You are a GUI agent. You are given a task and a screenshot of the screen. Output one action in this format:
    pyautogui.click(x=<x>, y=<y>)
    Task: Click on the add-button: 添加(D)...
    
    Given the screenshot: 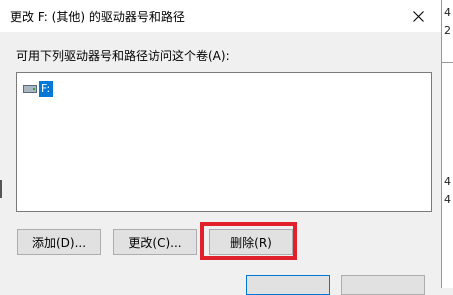 What is the action you would take?
    pyautogui.click(x=59, y=242)
    